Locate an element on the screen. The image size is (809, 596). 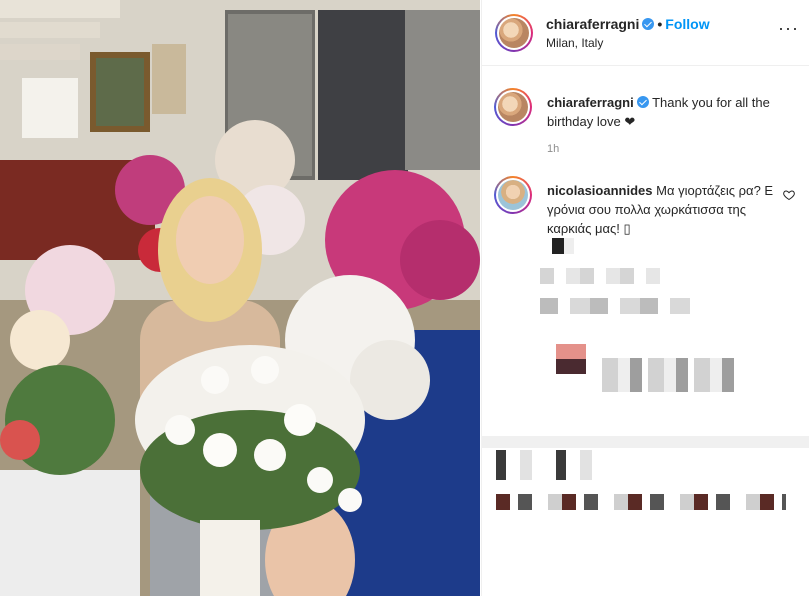
caption-username: chiaraferragni is located at coordinates (590, 102).